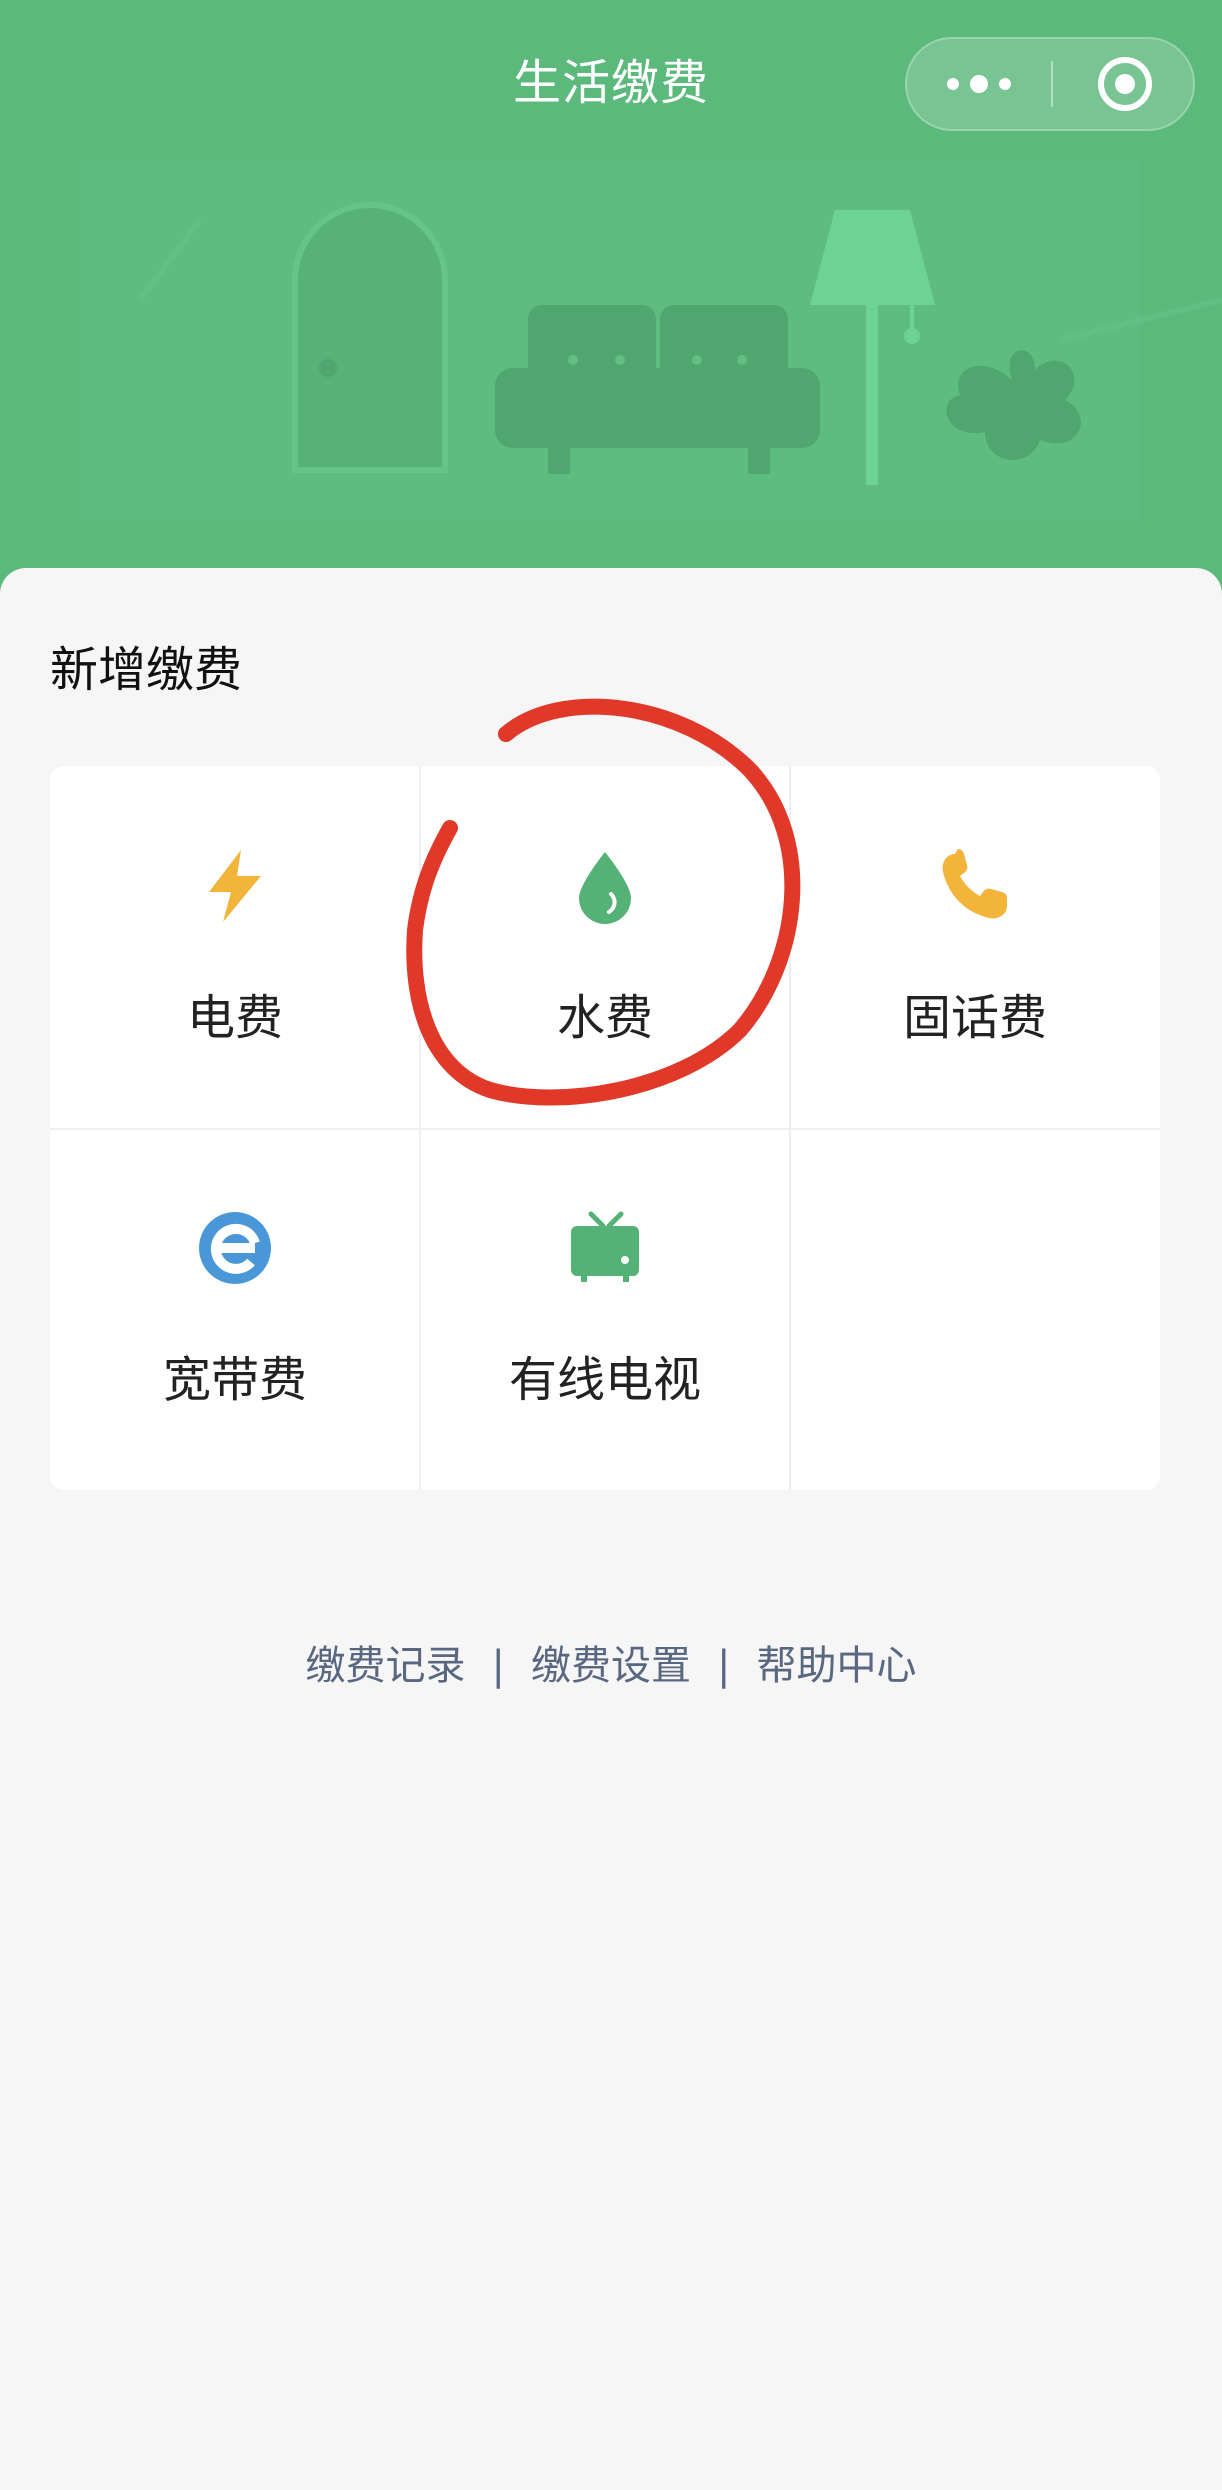 This screenshot has height=2490, width=1222. I want to click on footer-links: 缴费记录 | 缴费设置 | 帮助中心, so click(611, 1666).